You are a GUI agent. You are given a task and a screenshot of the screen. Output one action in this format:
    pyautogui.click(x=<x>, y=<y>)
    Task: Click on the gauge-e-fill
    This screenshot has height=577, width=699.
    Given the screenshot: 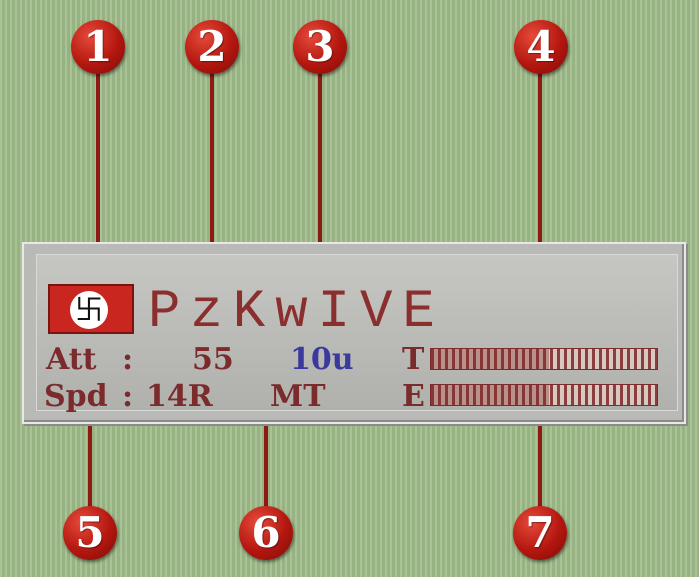 What is the action you would take?
    pyautogui.click(x=490, y=395)
    